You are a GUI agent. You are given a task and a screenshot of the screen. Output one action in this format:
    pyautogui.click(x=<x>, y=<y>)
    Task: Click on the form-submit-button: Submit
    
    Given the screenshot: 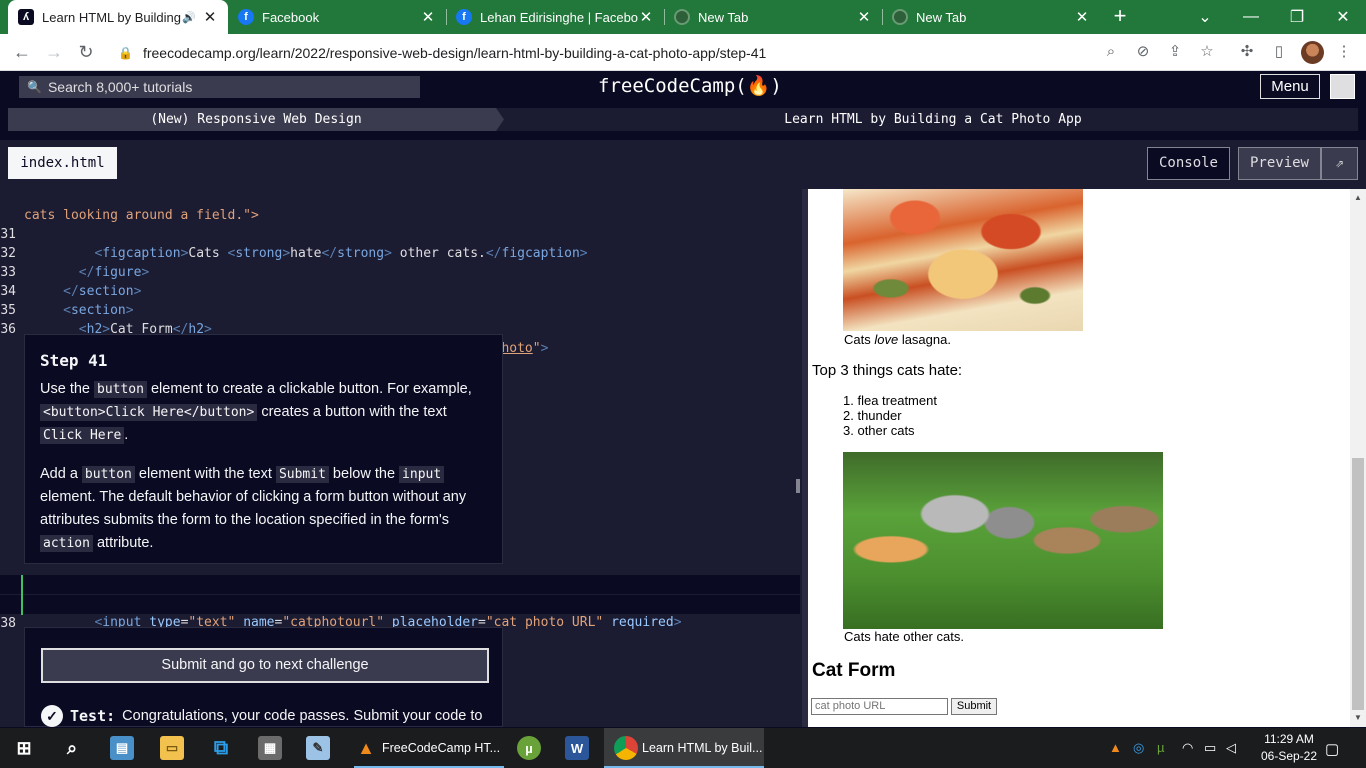 What is the action you would take?
    pyautogui.click(x=974, y=706)
    